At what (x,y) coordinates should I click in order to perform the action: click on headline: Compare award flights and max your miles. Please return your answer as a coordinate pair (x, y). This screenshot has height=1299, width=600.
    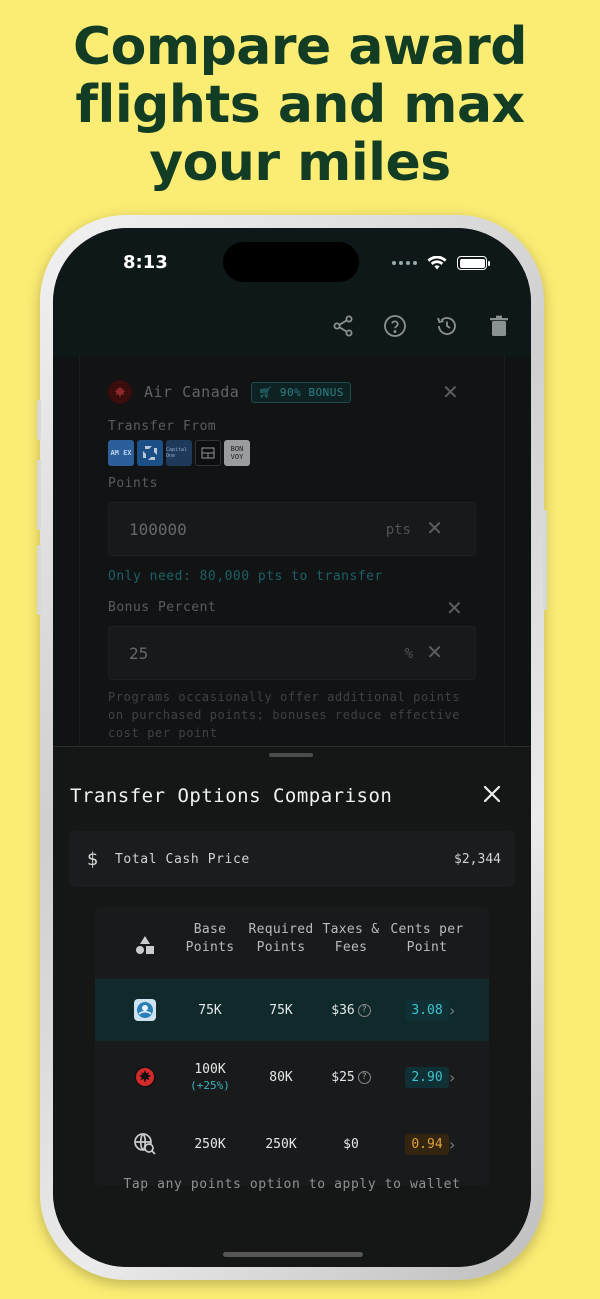
    Looking at the image, I should click on (300, 105).